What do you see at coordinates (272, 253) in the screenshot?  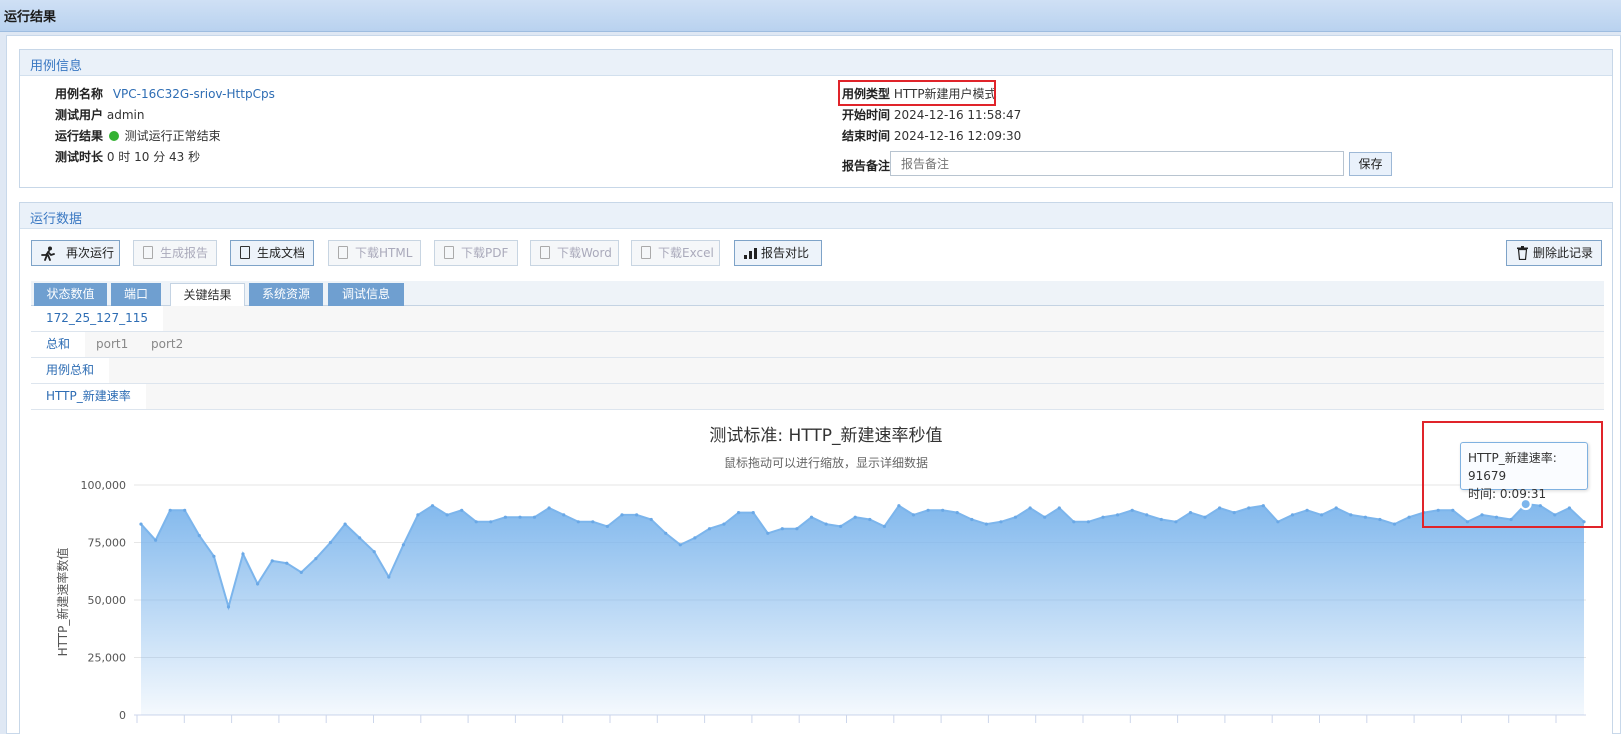 I see `generate-document-button: 生成文档` at bounding box center [272, 253].